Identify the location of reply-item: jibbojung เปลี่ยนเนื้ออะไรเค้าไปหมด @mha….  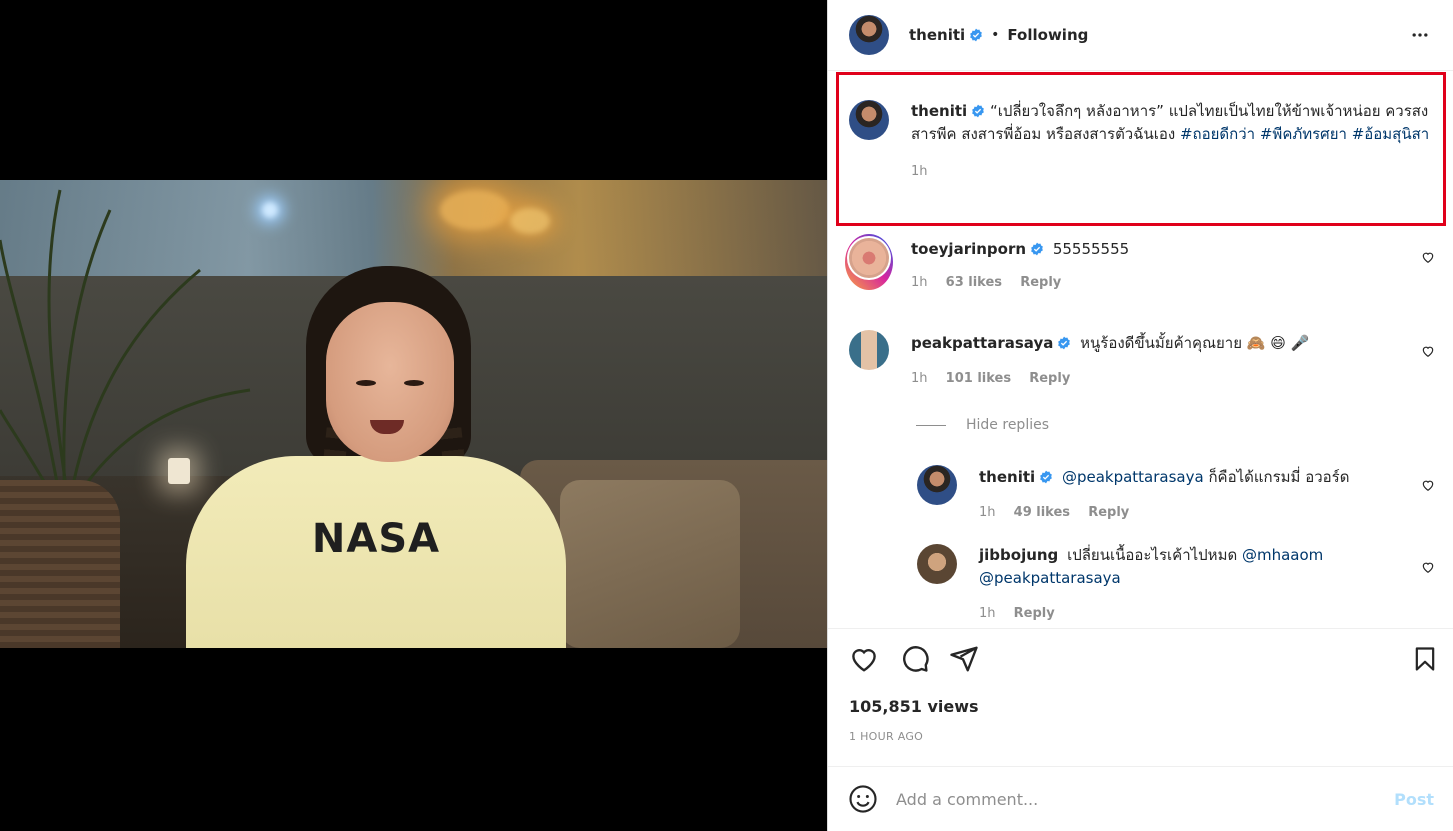
(1181, 582).